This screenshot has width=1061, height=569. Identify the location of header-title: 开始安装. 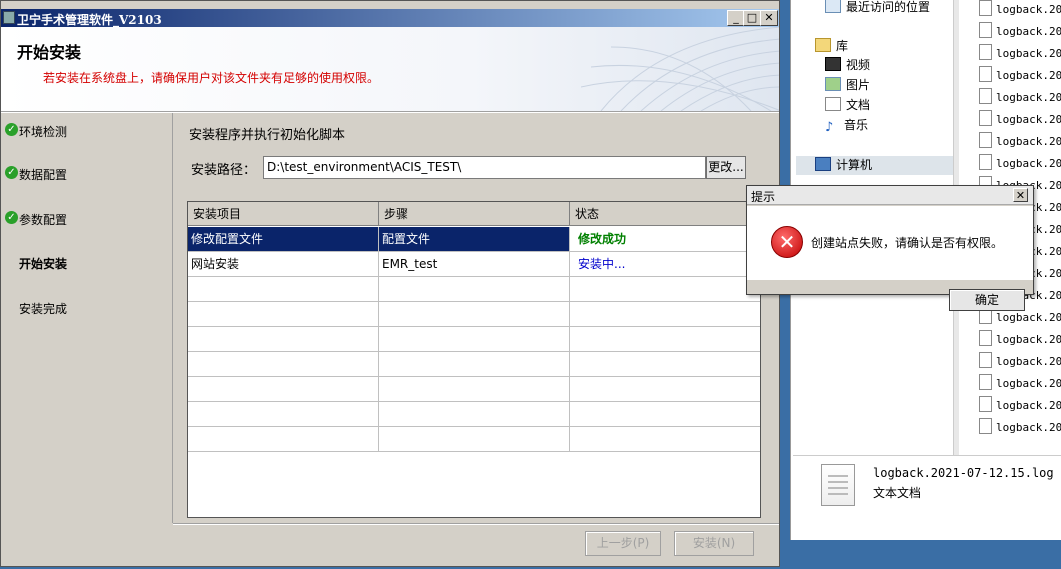
(49, 52).